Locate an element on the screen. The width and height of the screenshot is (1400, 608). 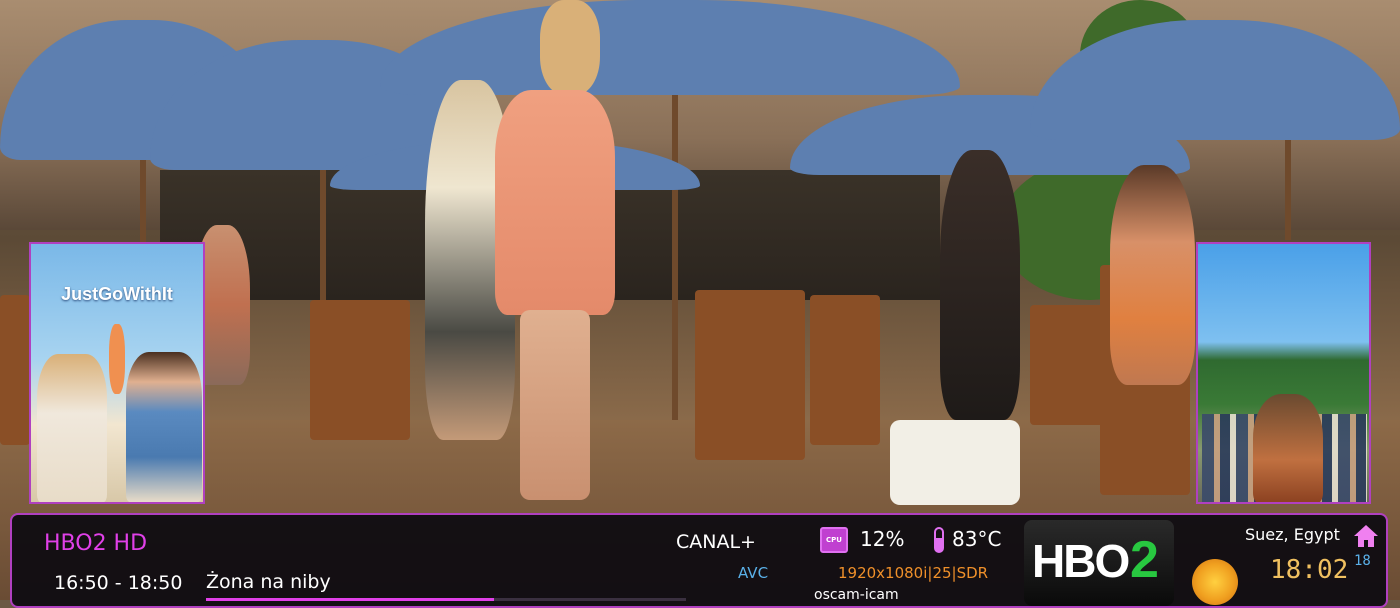
channel-logo-hbo: HBO is located at coordinates (1081, 561).